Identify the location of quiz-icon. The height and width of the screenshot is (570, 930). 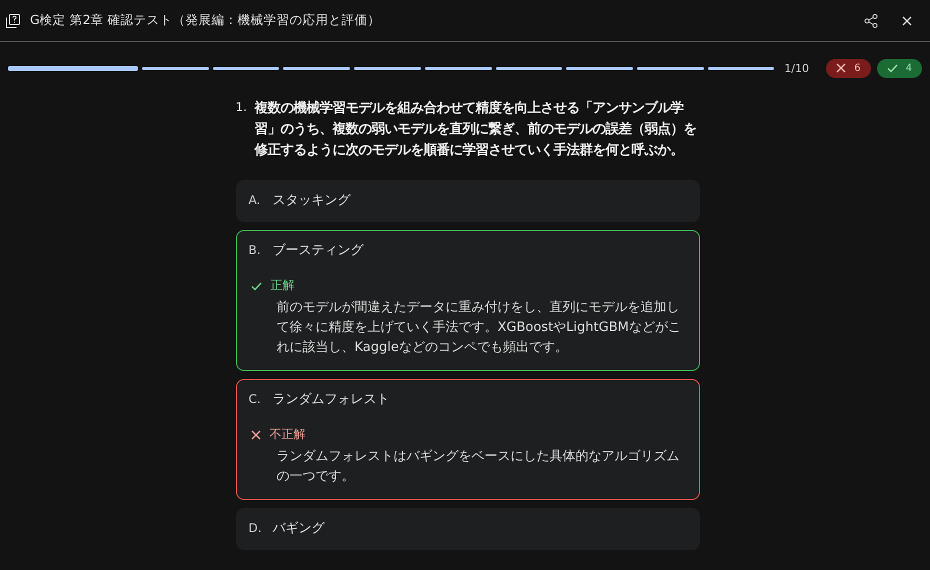
(13, 21).